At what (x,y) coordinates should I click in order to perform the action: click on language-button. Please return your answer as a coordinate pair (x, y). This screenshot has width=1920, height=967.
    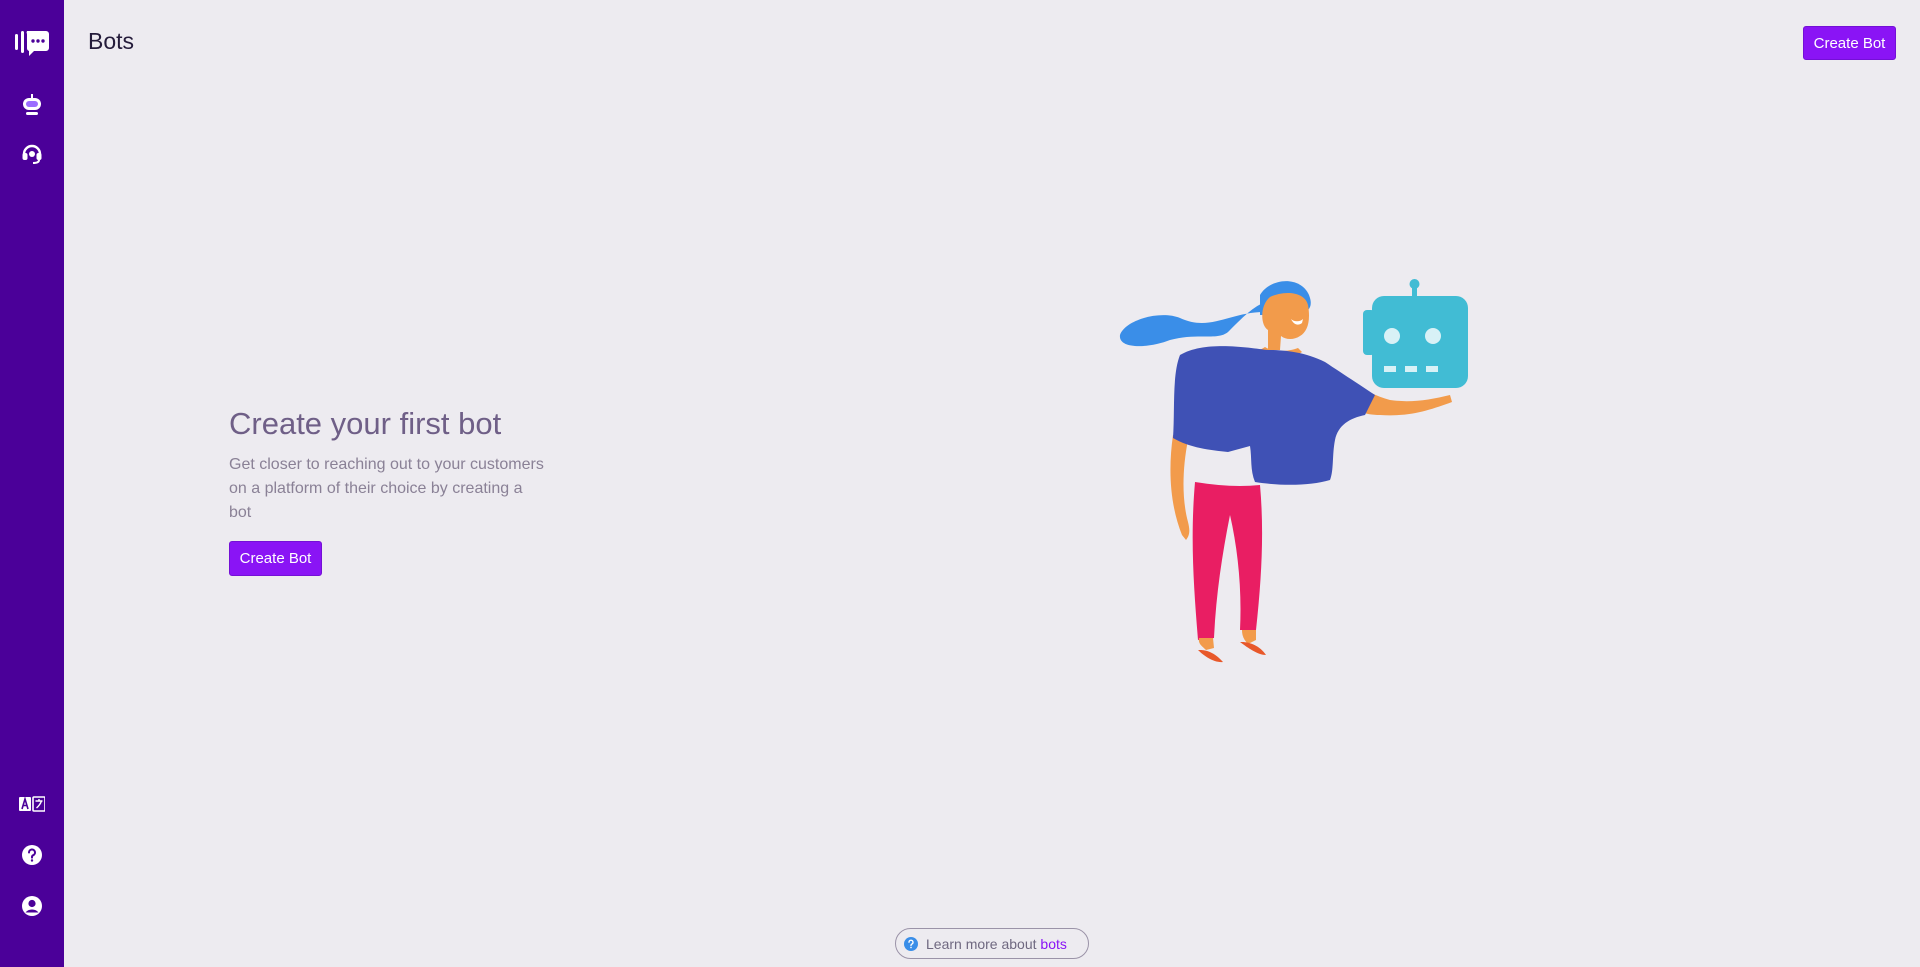
    Looking at the image, I should click on (32, 806).